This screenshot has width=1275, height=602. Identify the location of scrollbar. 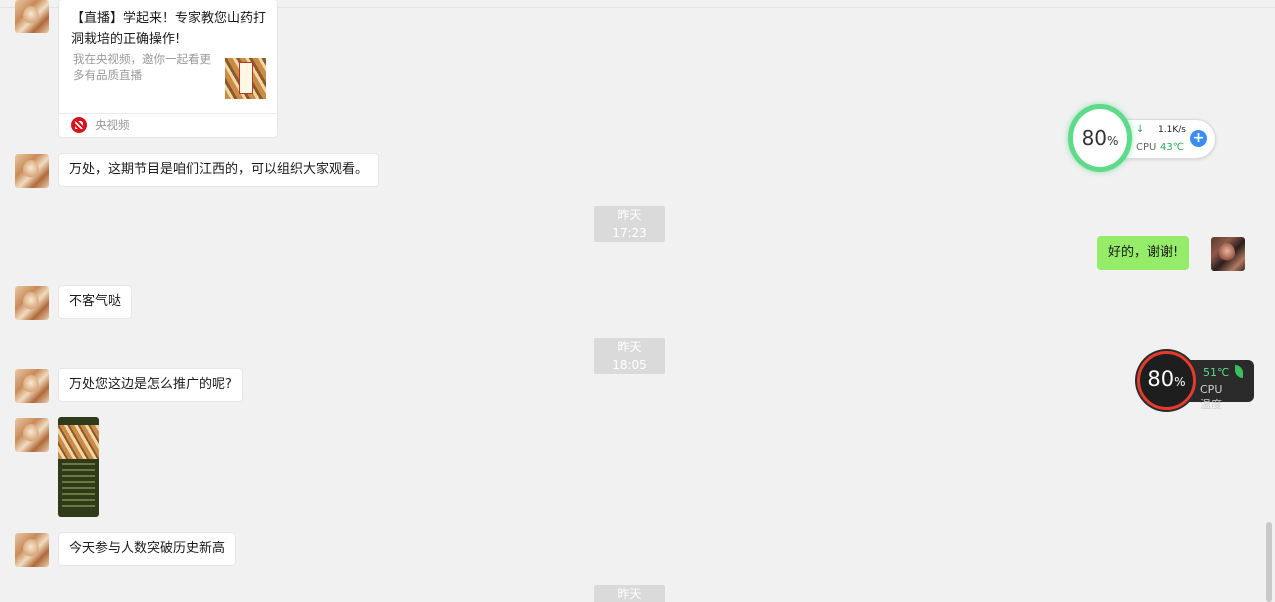
(1269, 562).